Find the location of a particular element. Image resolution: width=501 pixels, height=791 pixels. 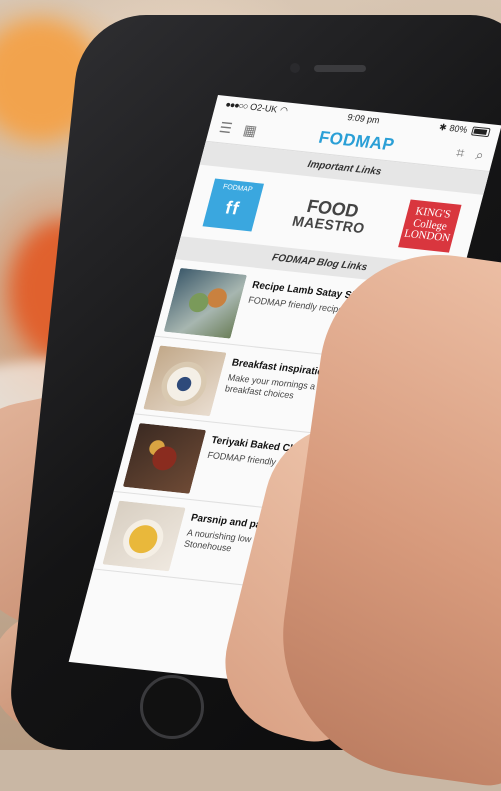

wifi-icon: ◠ is located at coordinates (284, 110).